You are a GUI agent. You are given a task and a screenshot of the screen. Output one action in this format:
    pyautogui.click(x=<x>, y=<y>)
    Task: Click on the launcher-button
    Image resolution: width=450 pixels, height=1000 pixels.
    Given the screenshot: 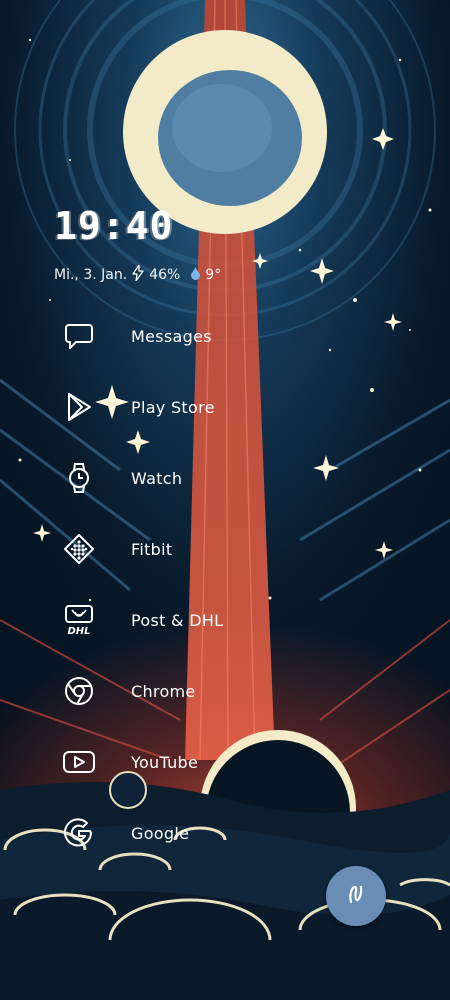 What is the action you would take?
    pyautogui.click(x=356, y=896)
    